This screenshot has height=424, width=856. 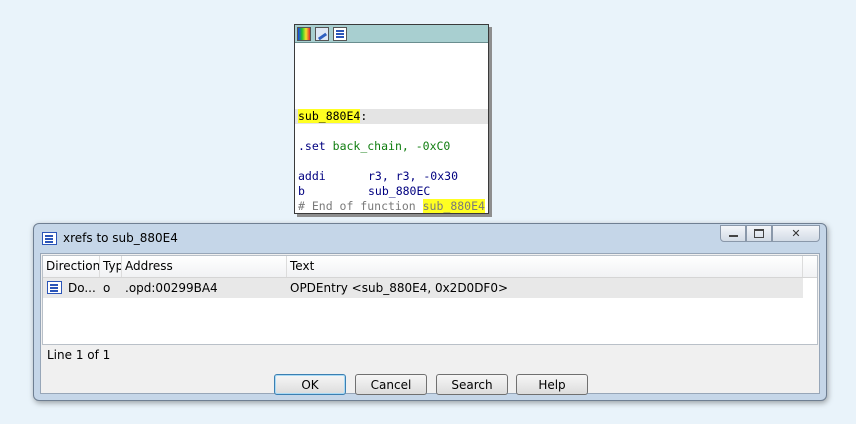 I want to click on function-label-name: sub_880E4, so click(x=329, y=116).